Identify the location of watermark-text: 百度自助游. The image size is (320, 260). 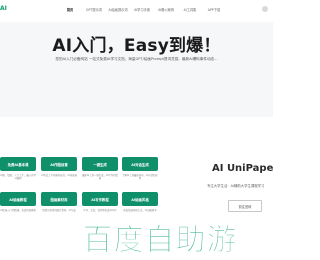
(160, 240).